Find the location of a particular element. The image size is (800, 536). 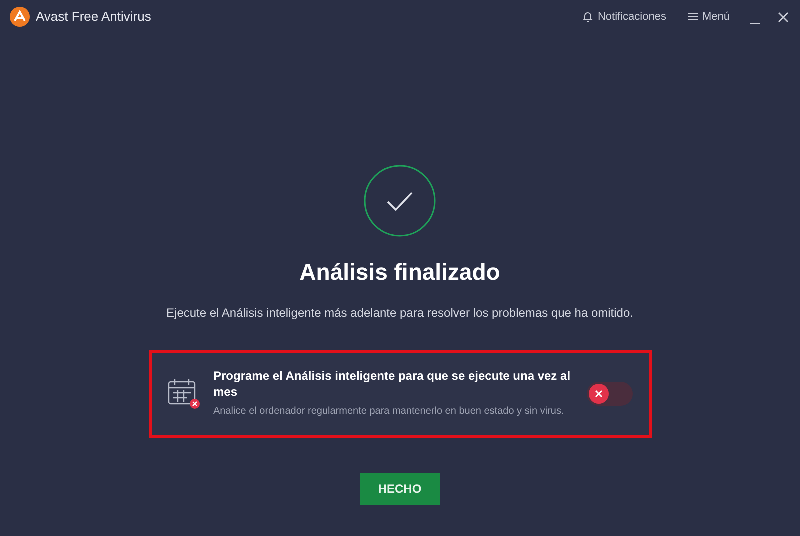

schedule-description: Analice el ordenador regularmente para mantenerlo en buen estado y sin virus. is located at coordinates (390, 412).